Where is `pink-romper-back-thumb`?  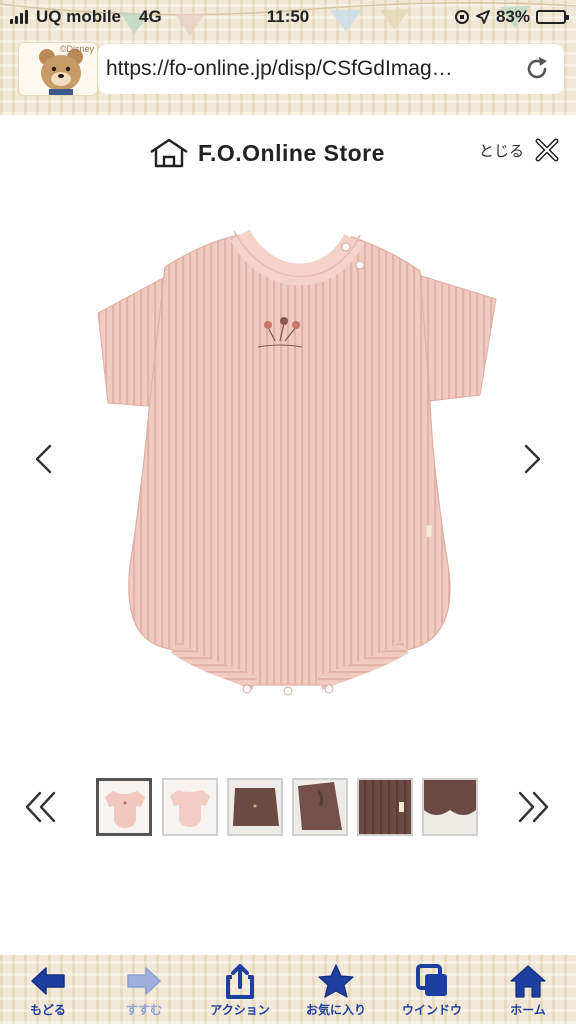 pink-romper-back-thumb is located at coordinates (190, 808).